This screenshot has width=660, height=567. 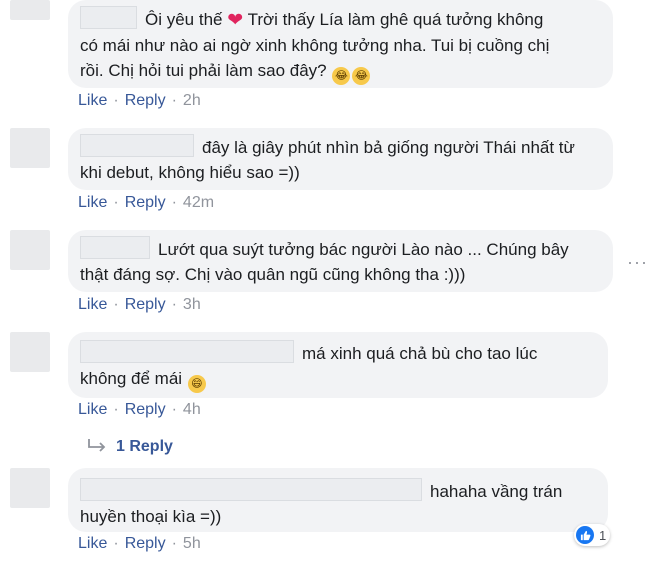 I want to click on comment-text: khi debut, không hiểu sao =)), so click(x=190, y=172).